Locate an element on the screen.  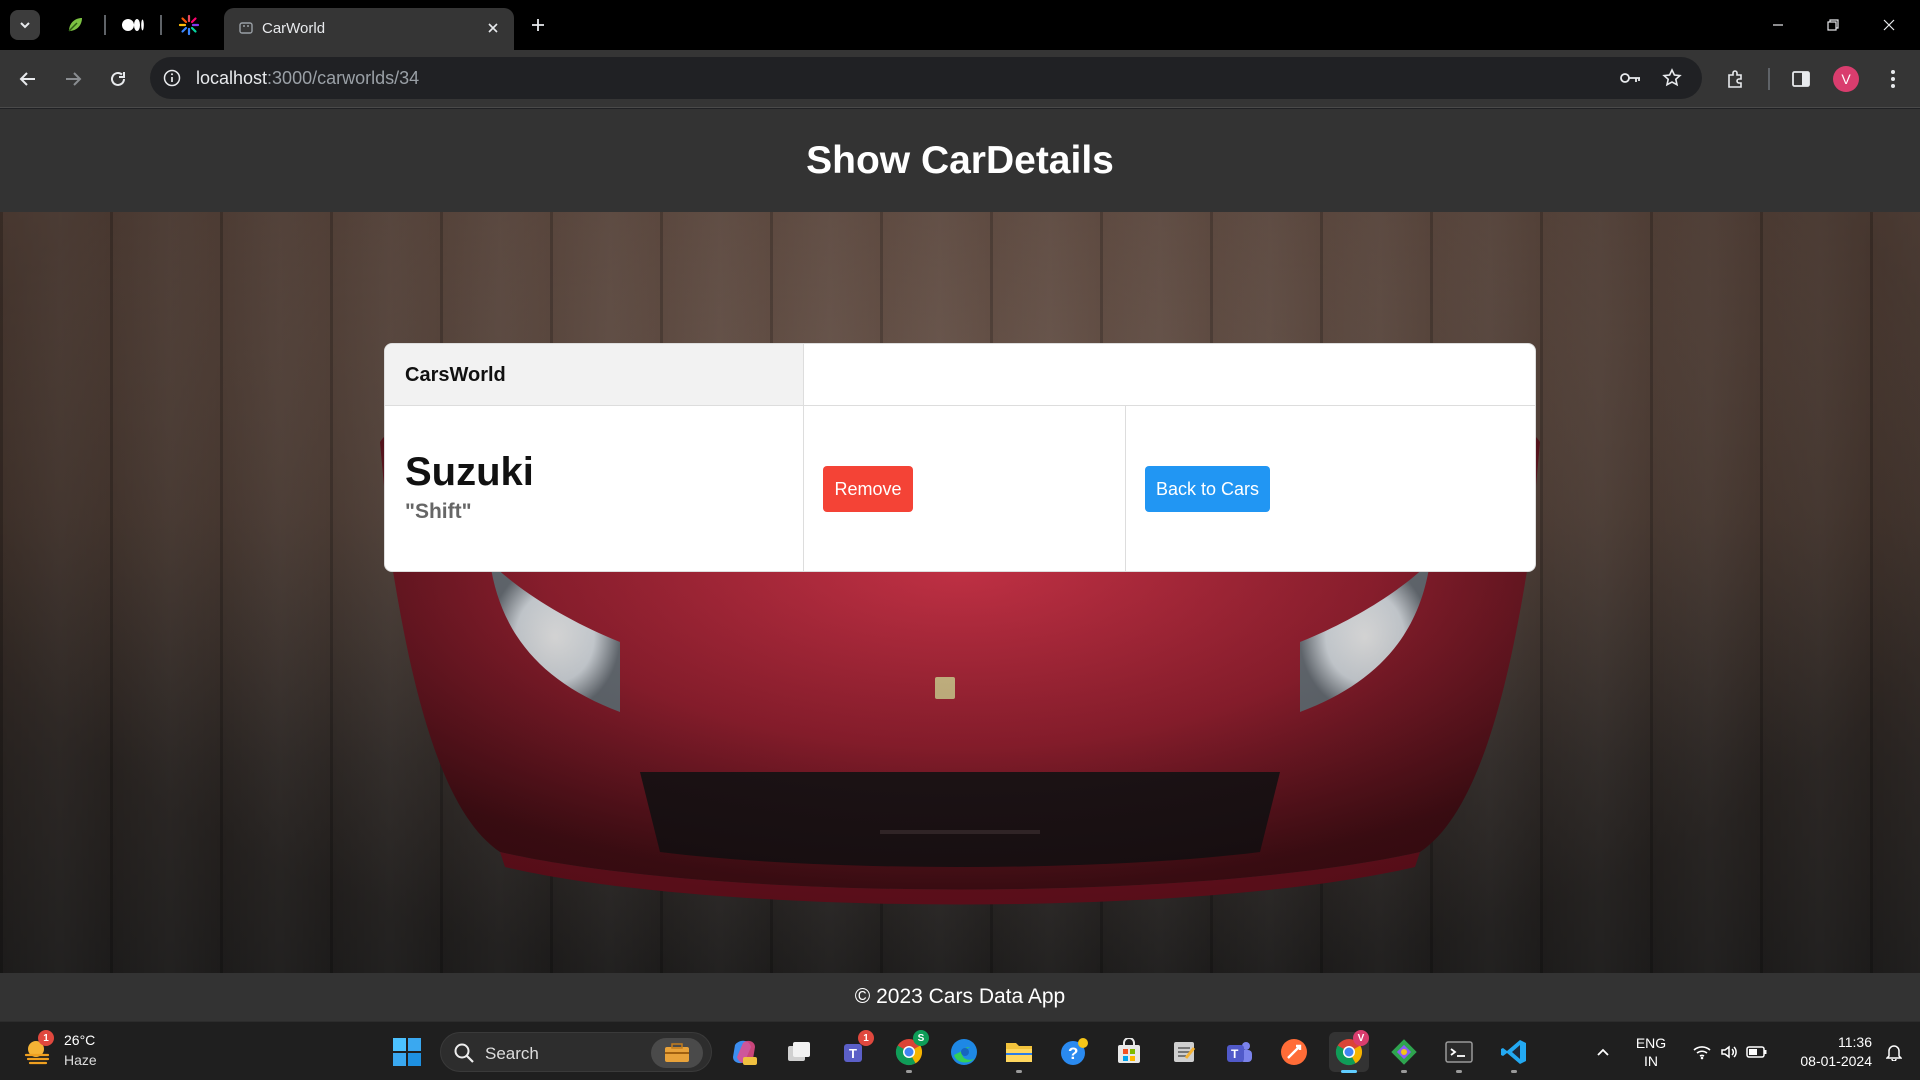
weather-temperature: 26°C is located at coordinates (80, 1040).